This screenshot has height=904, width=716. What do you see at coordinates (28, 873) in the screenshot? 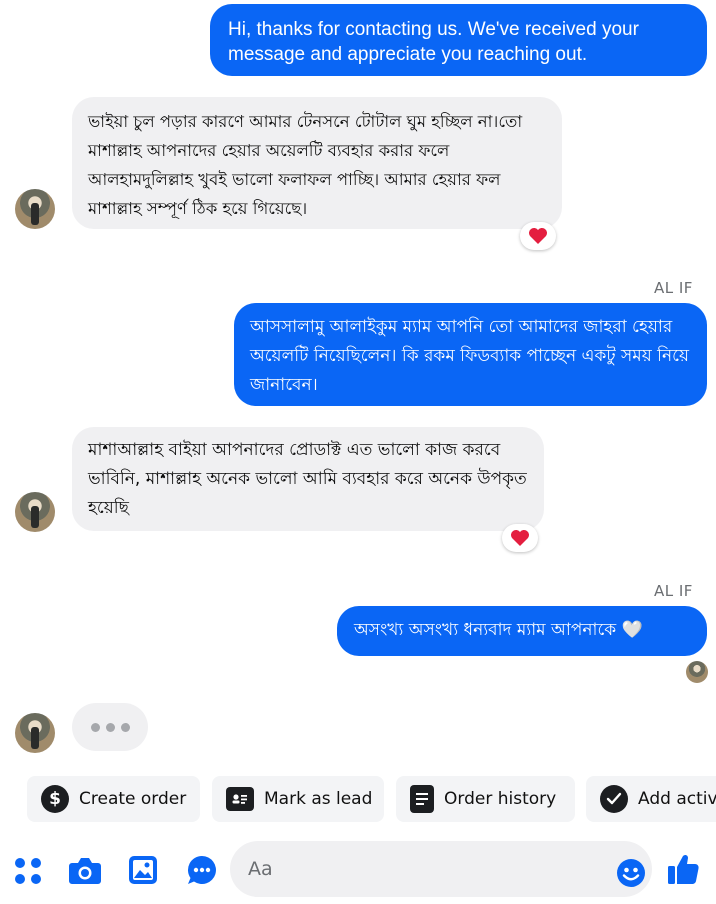
I see `grid-menu-icon` at bounding box center [28, 873].